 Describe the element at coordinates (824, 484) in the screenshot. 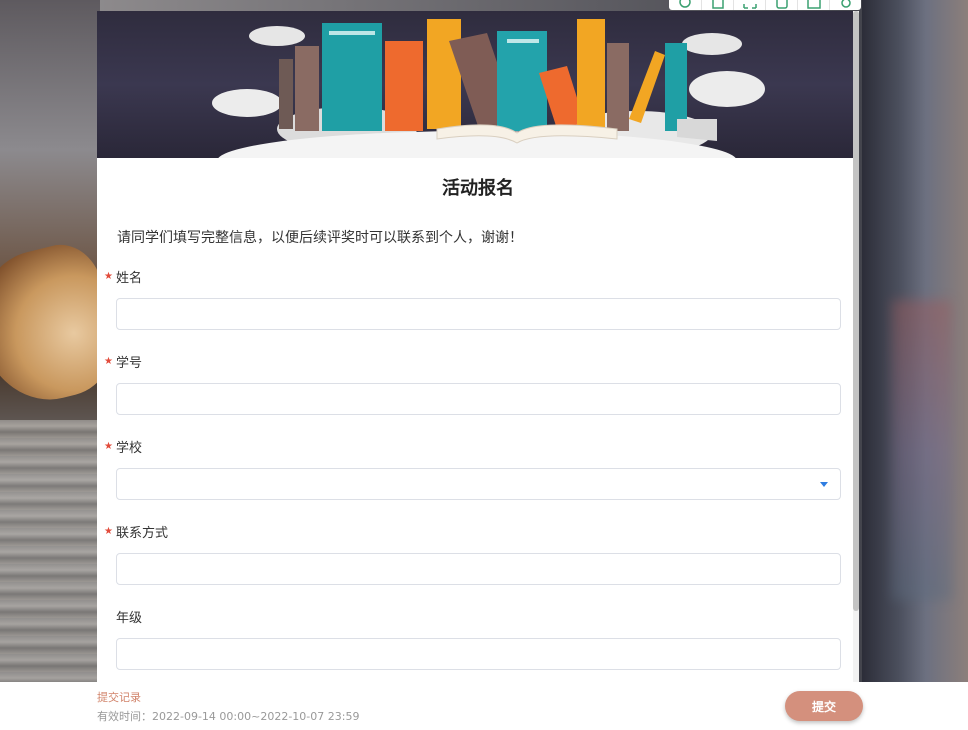

I see `chevron-down-icon` at that location.